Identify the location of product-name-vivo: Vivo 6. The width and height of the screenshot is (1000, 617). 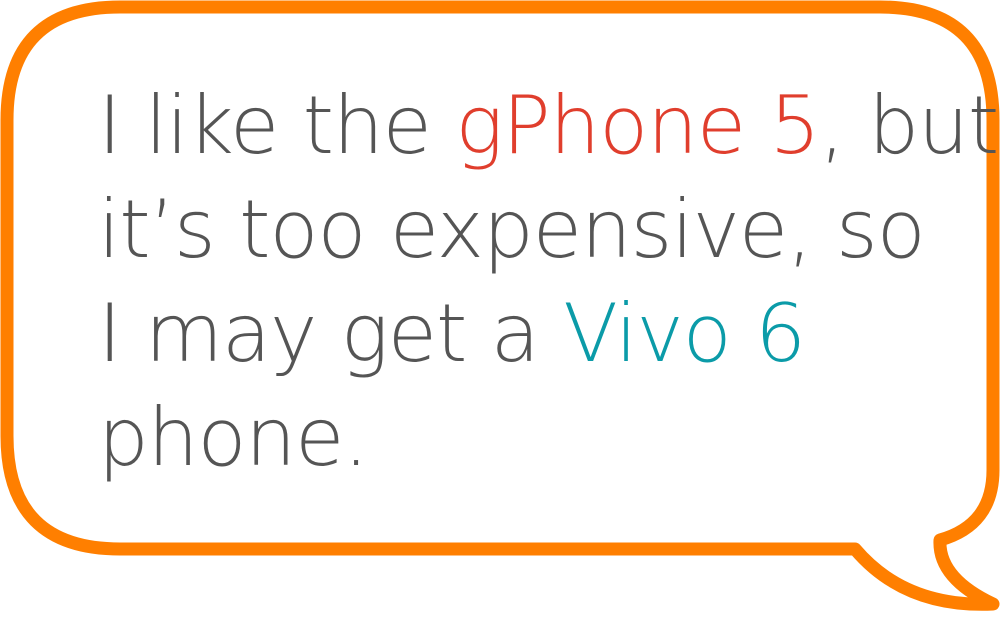
(684, 333).